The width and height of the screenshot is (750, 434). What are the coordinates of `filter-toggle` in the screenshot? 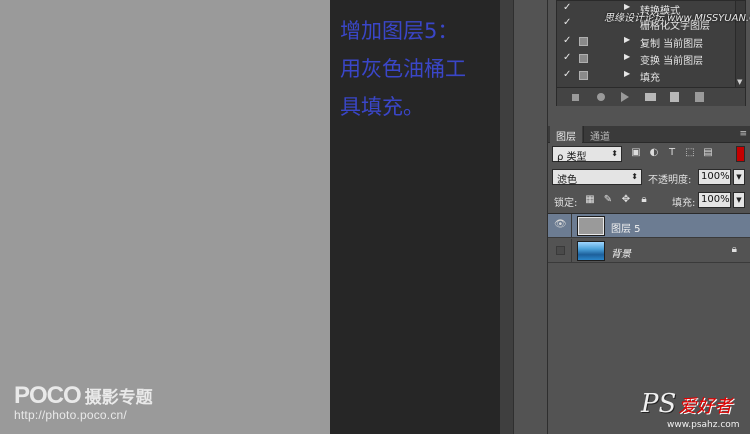 It's located at (740, 154).